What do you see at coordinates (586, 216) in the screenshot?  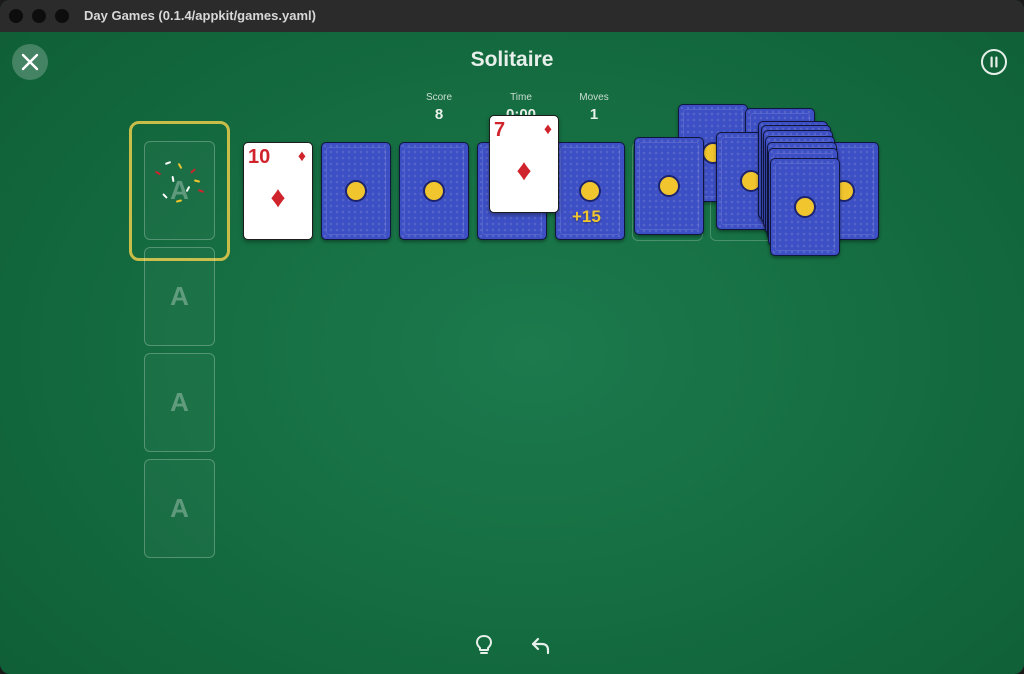 I see `score-popup: +15` at bounding box center [586, 216].